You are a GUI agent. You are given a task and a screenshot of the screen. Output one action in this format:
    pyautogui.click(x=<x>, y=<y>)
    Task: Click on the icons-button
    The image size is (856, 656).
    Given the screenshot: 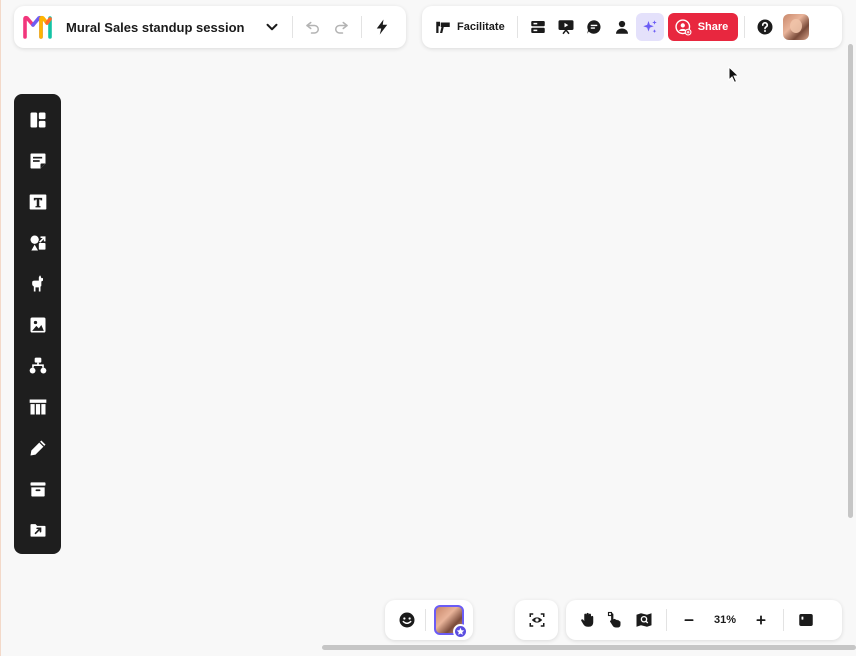 What is the action you would take?
    pyautogui.click(x=38, y=284)
    